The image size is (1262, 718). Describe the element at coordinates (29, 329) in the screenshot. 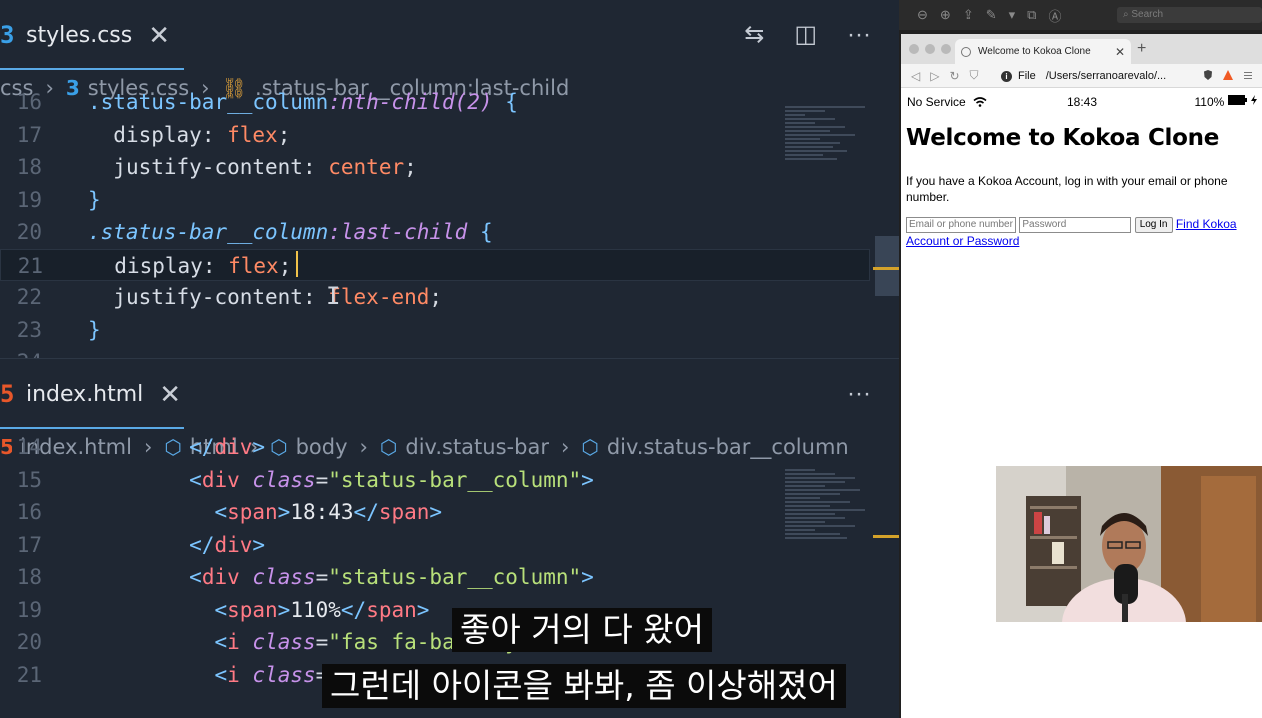

I see `line-number: 23` at that location.